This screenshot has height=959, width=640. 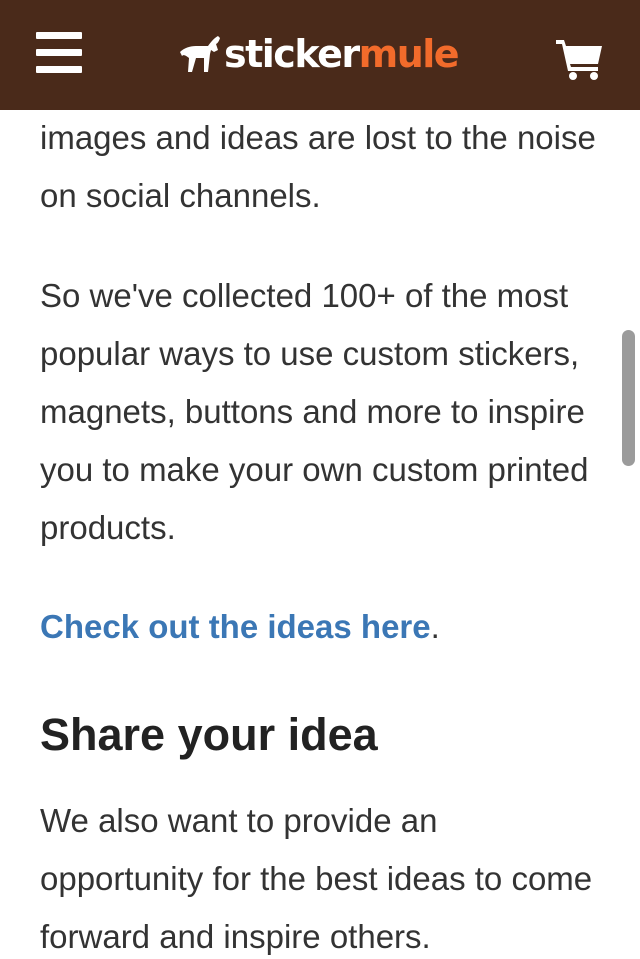 What do you see at coordinates (435, 626) in the screenshot?
I see `link-period: .` at bounding box center [435, 626].